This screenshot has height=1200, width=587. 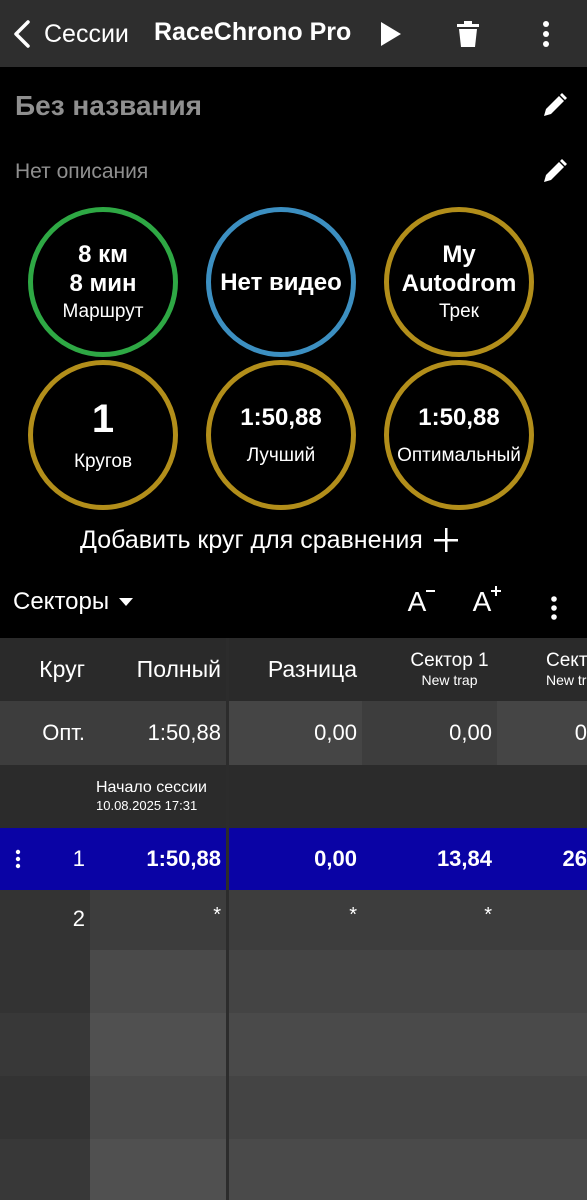 What do you see at coordinates (147, 805) in the screenshot?
I see `session-start-datetime: 10.08.2025 17:31` at bounding box center [147, 805].